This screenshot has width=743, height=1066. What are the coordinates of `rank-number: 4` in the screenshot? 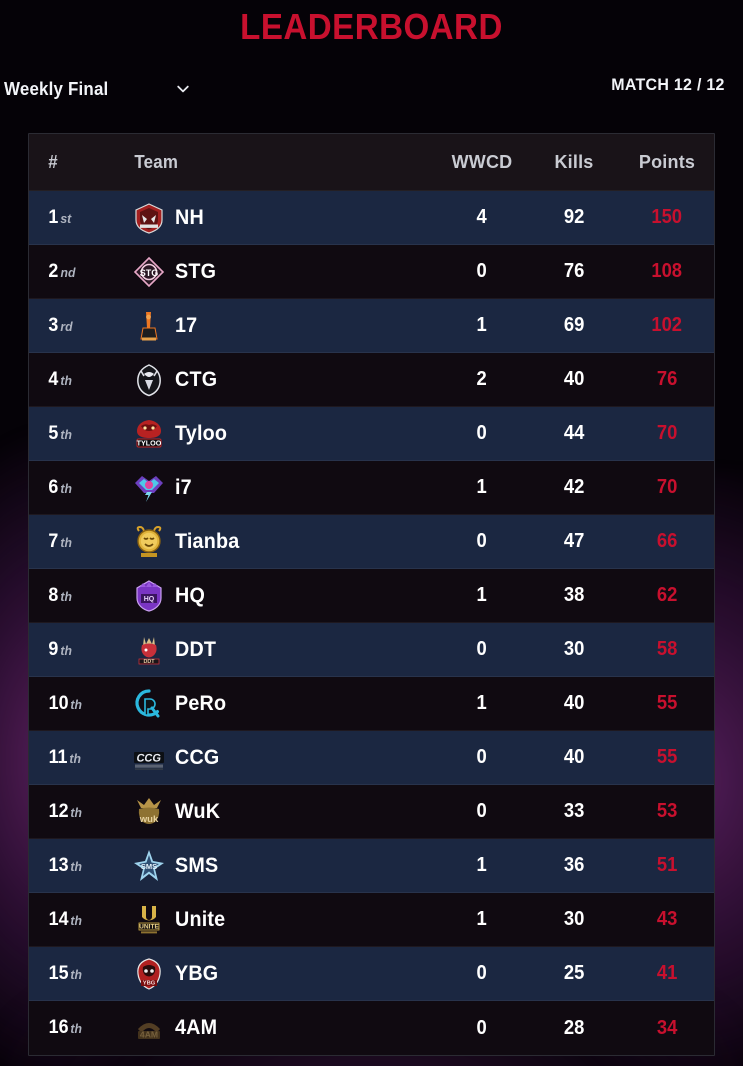 It's located at (53, 379).